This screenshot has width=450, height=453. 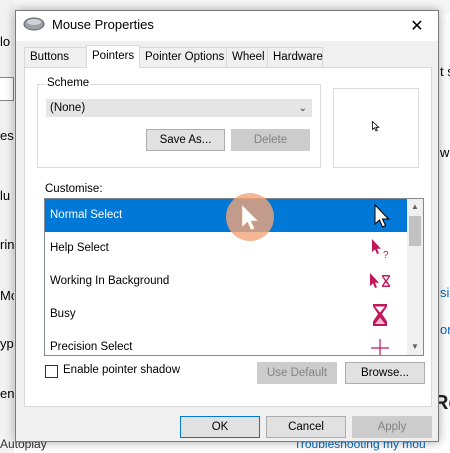 What do you see at coordinates (226, 248) in the screenshot?
I see `list-item-help-select: Help Select ?` at bounding box center [226, 248].